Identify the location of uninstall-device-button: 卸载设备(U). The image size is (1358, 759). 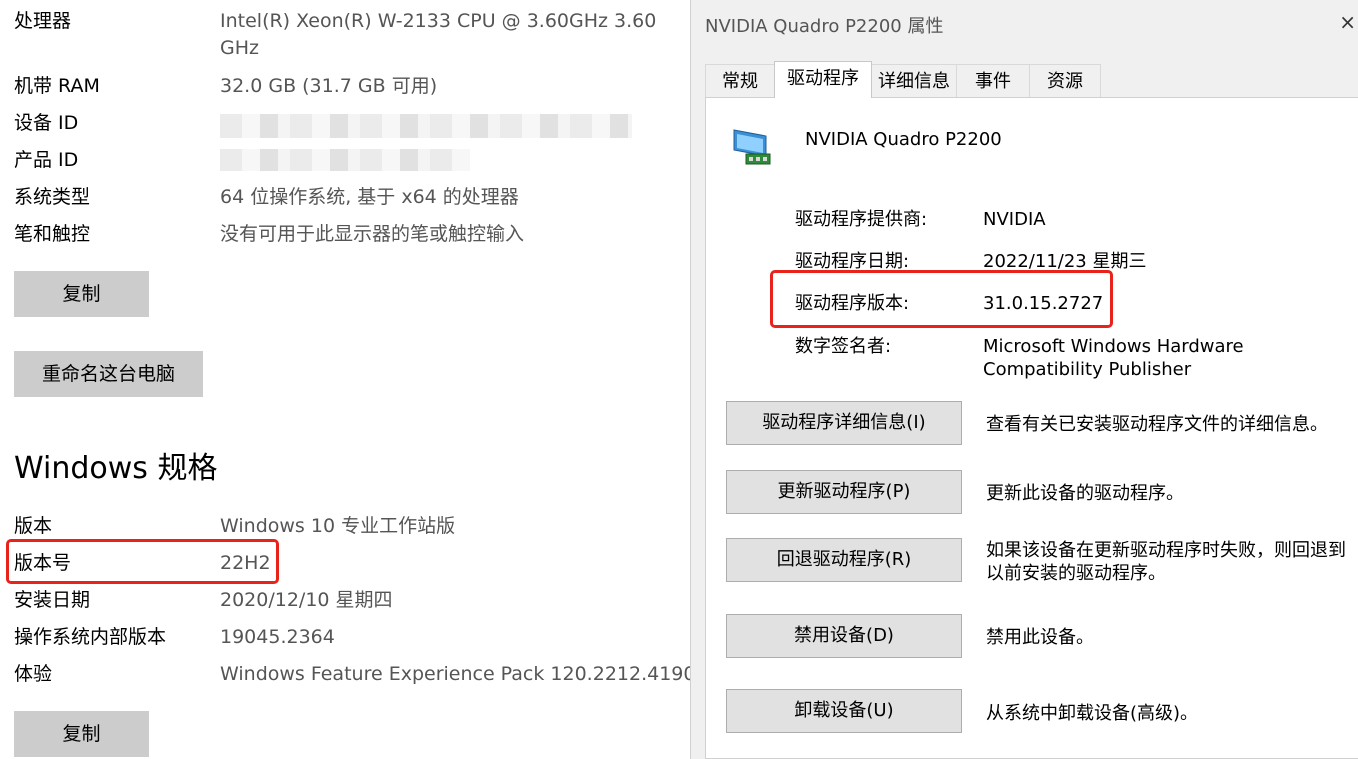
(844, 711).